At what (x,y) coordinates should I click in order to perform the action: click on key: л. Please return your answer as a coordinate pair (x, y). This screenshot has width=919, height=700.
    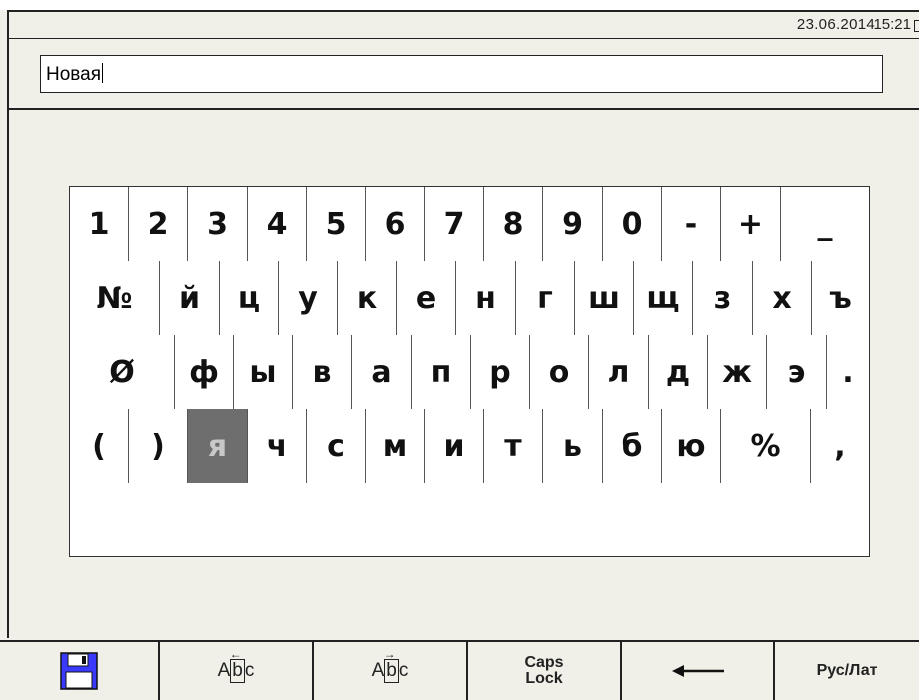
    Looking at the image, I should click on (619, 372).